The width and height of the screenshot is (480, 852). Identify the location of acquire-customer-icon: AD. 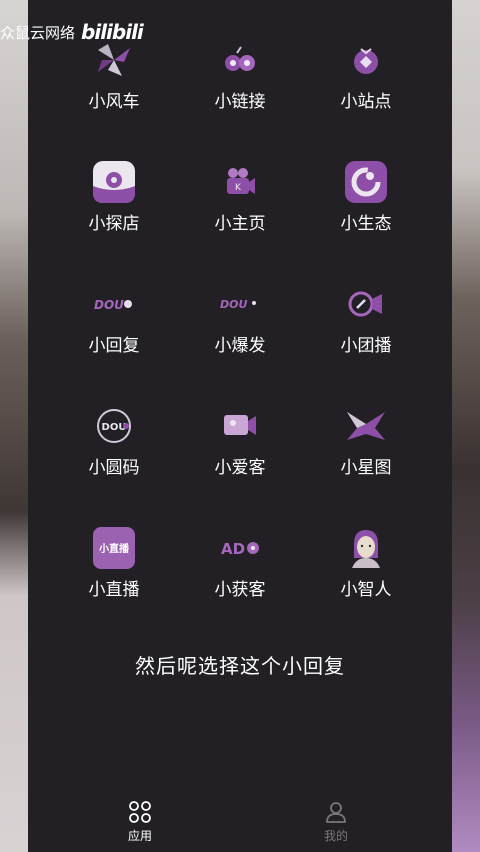
(240, 548).